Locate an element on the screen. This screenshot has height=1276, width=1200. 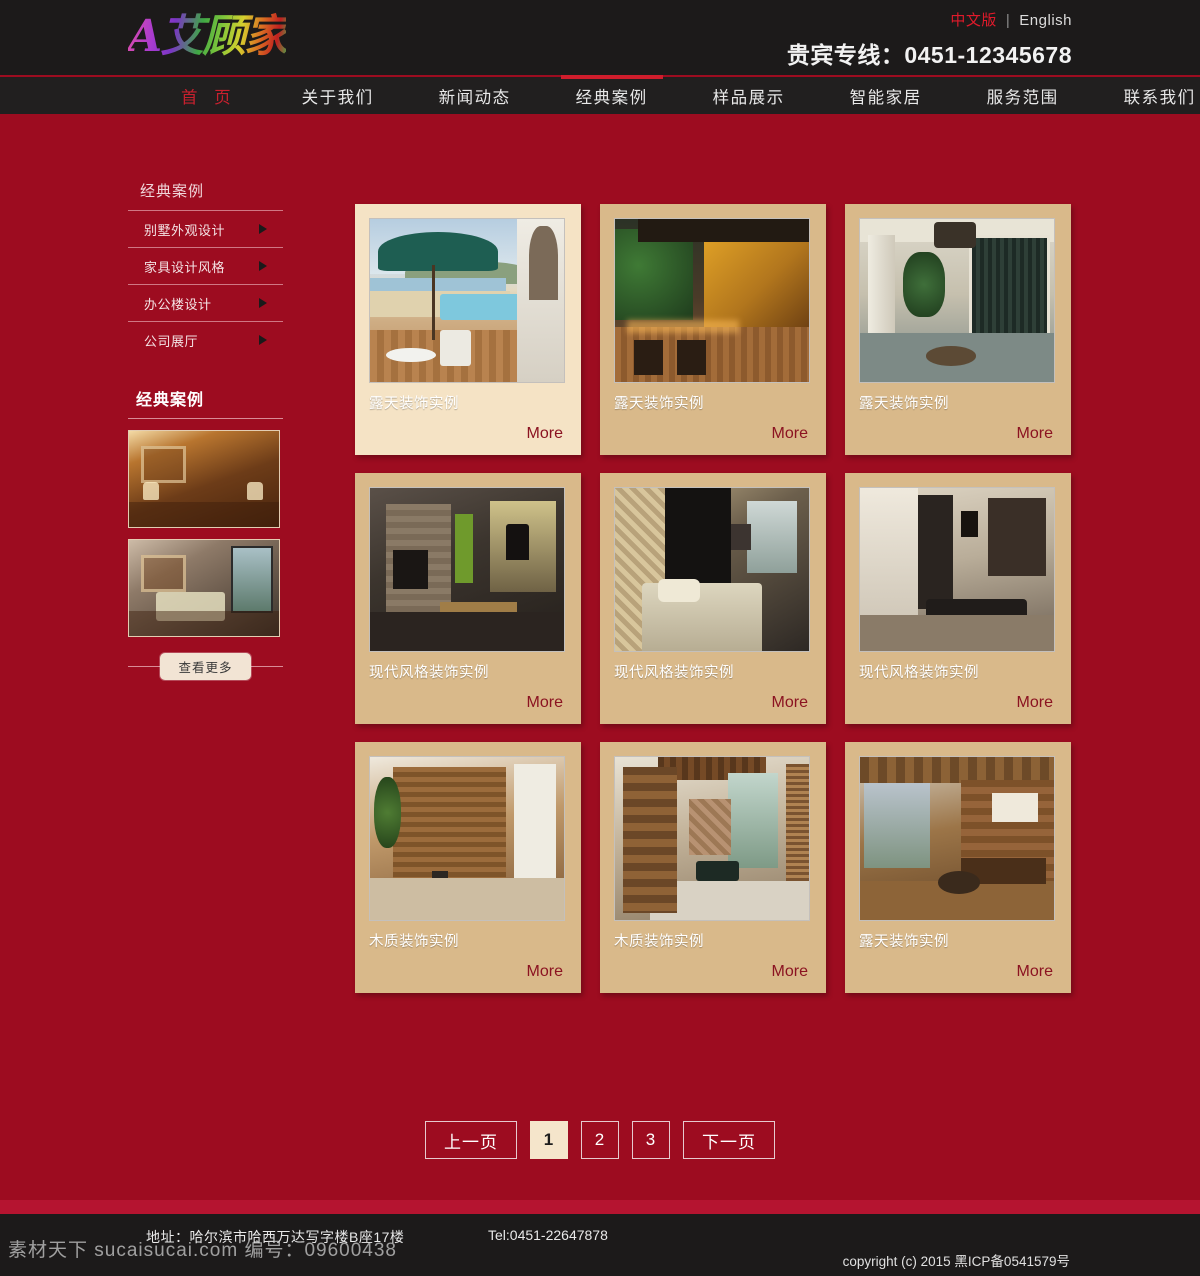
sidebar-item-office-building: 办公楼设计 is located at coordinates (205, 303).